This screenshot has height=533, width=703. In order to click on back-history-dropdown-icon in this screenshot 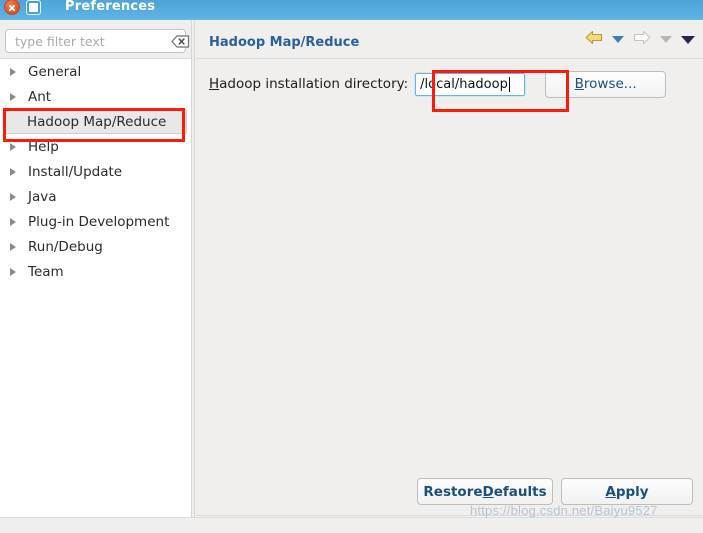, I will do `click(618, 39)`.